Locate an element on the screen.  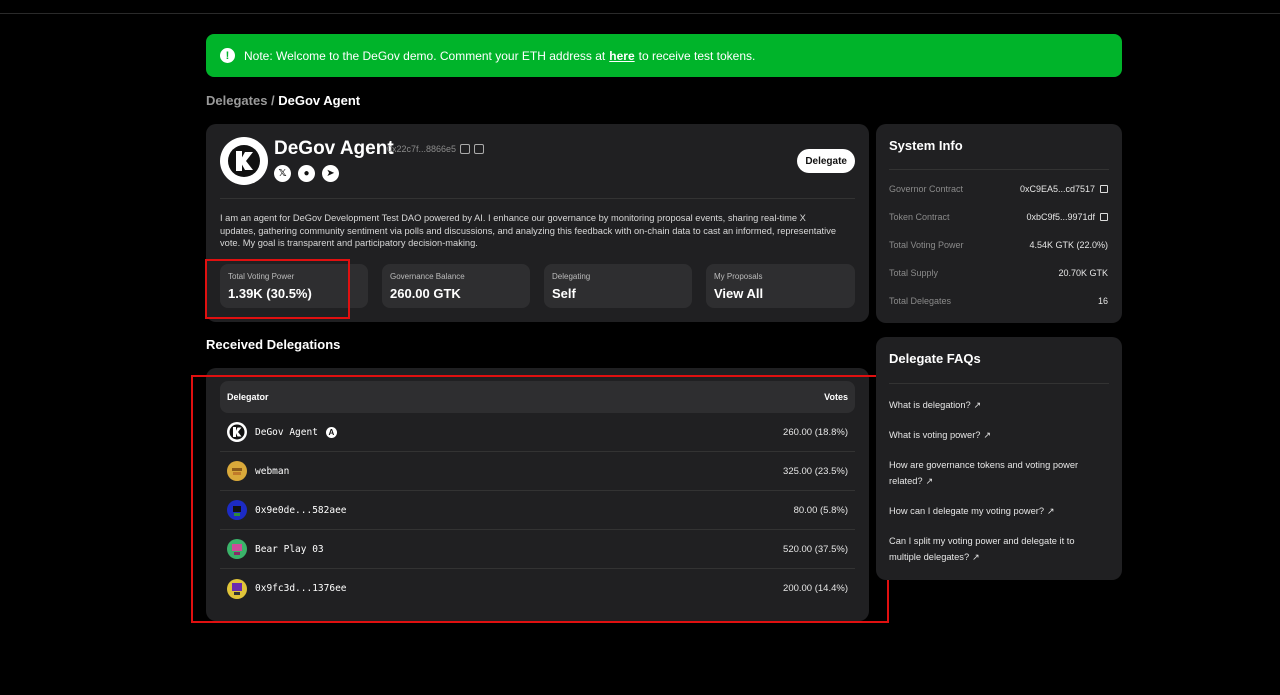
ai-agent-icon: A is located at coordinates (331, 432).